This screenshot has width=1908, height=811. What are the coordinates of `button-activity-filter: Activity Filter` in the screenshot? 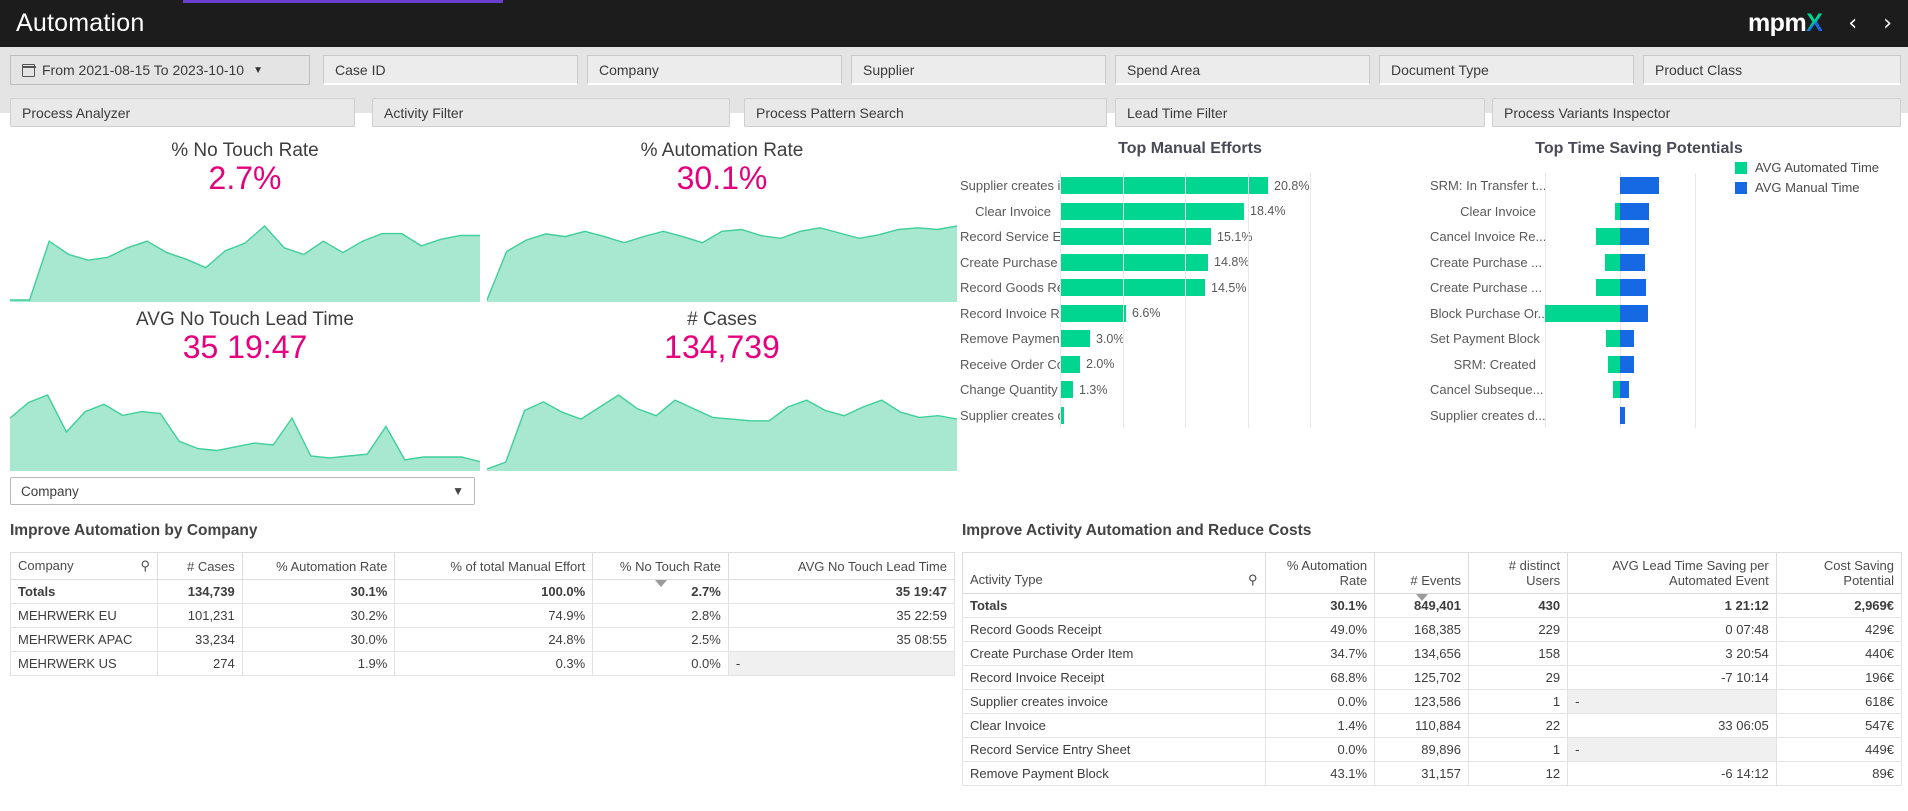 It's located at (551, 112).